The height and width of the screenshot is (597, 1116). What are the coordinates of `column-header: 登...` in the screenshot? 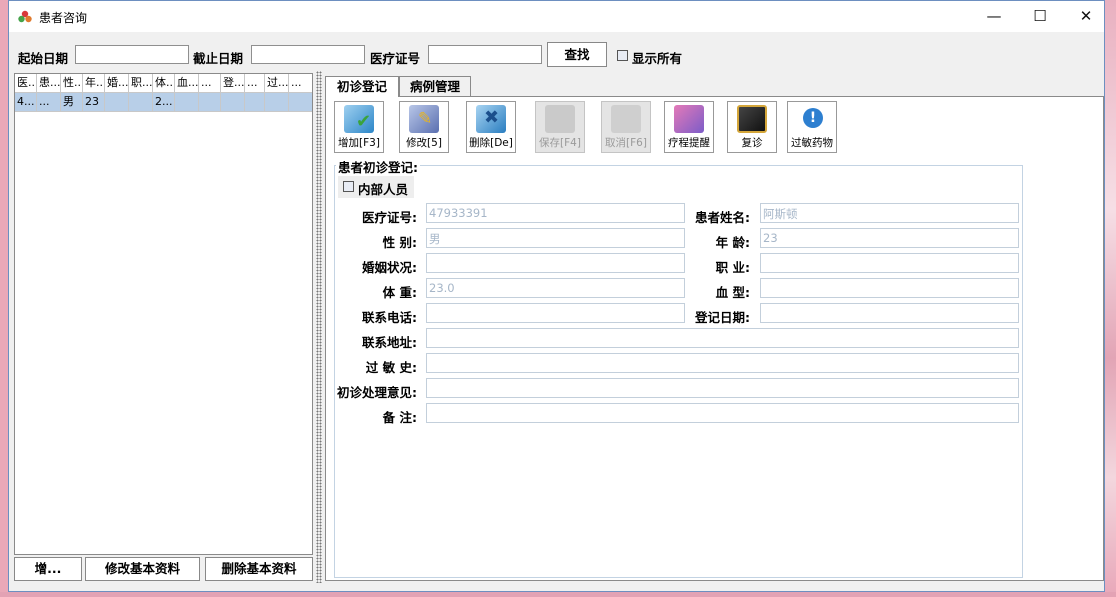 It's located at (233, 83).